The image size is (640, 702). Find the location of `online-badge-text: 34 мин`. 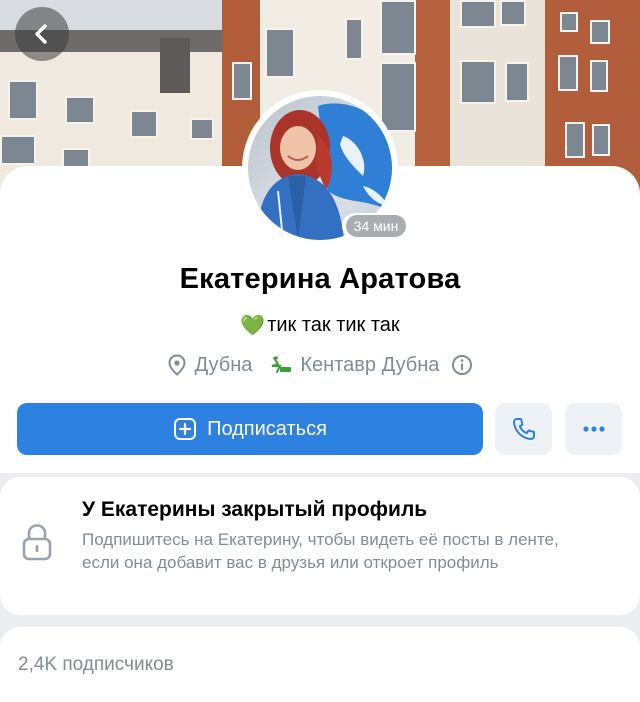

online-badge-text: 34 мин is located at coordinates (376, 226).